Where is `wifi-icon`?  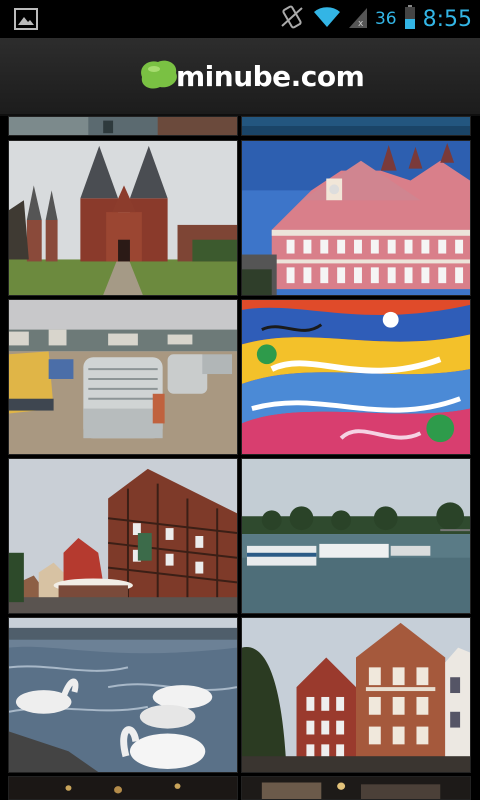
wifi-icon is located at coordinates (327, 19).